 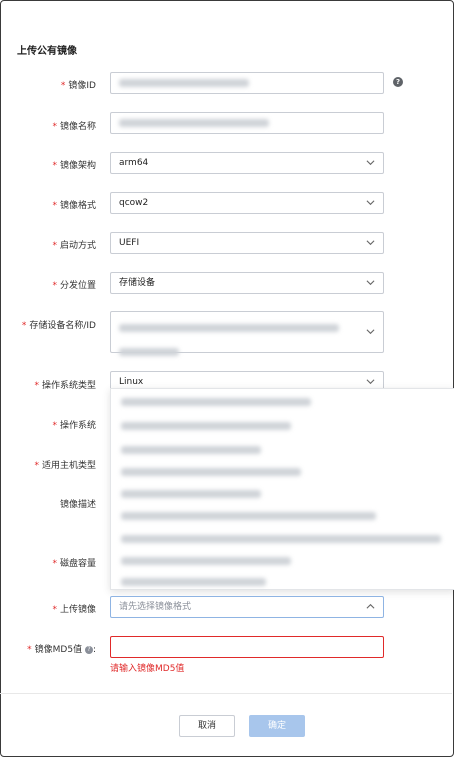 I want to click on os-label: * 操作系统, so click(x=74, y=426).